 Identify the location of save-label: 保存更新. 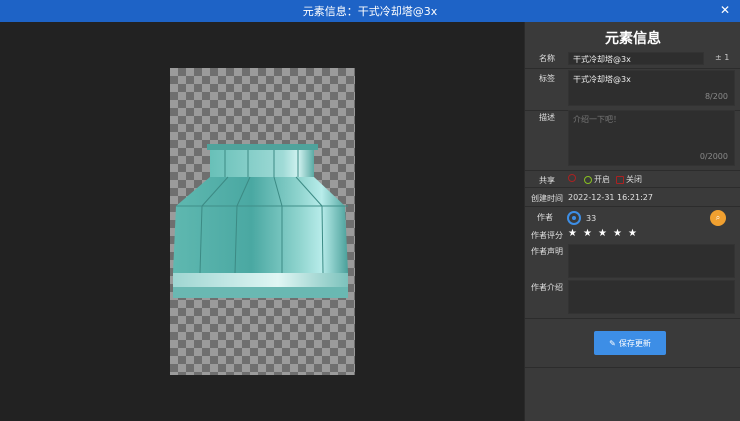
(634, 343).